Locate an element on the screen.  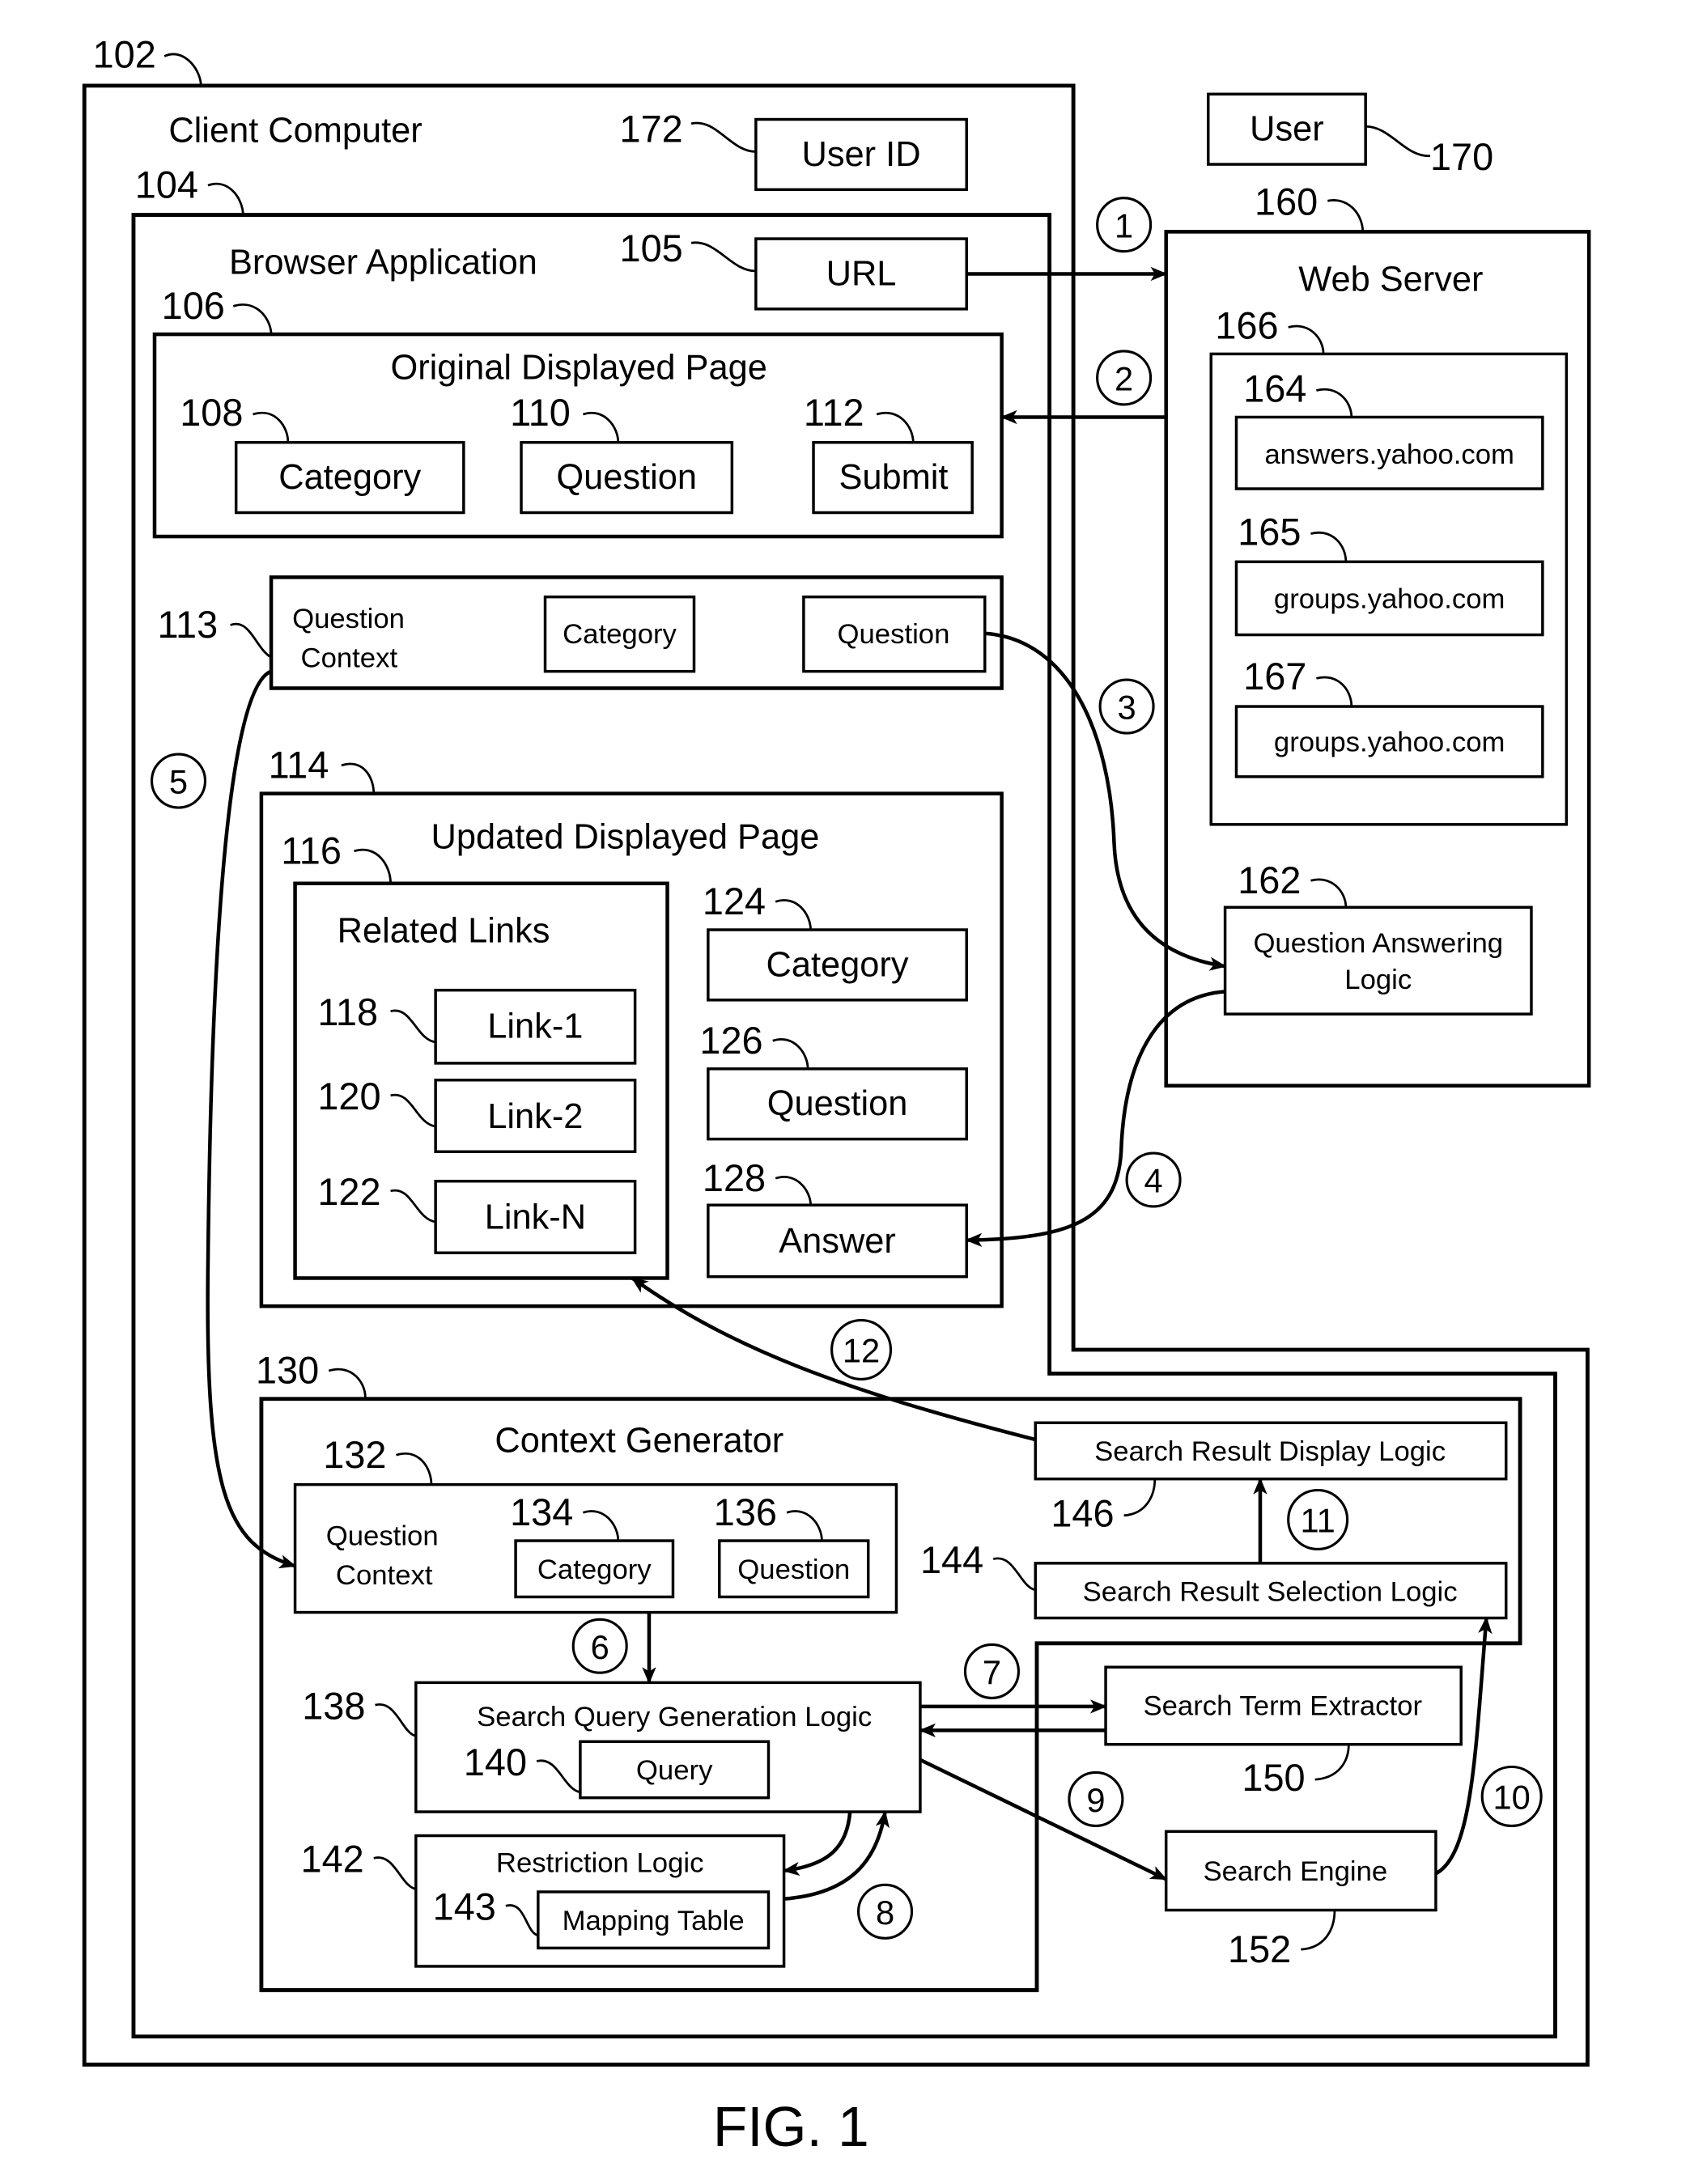
ref-106: 106 is located at coordinates (193, 306).